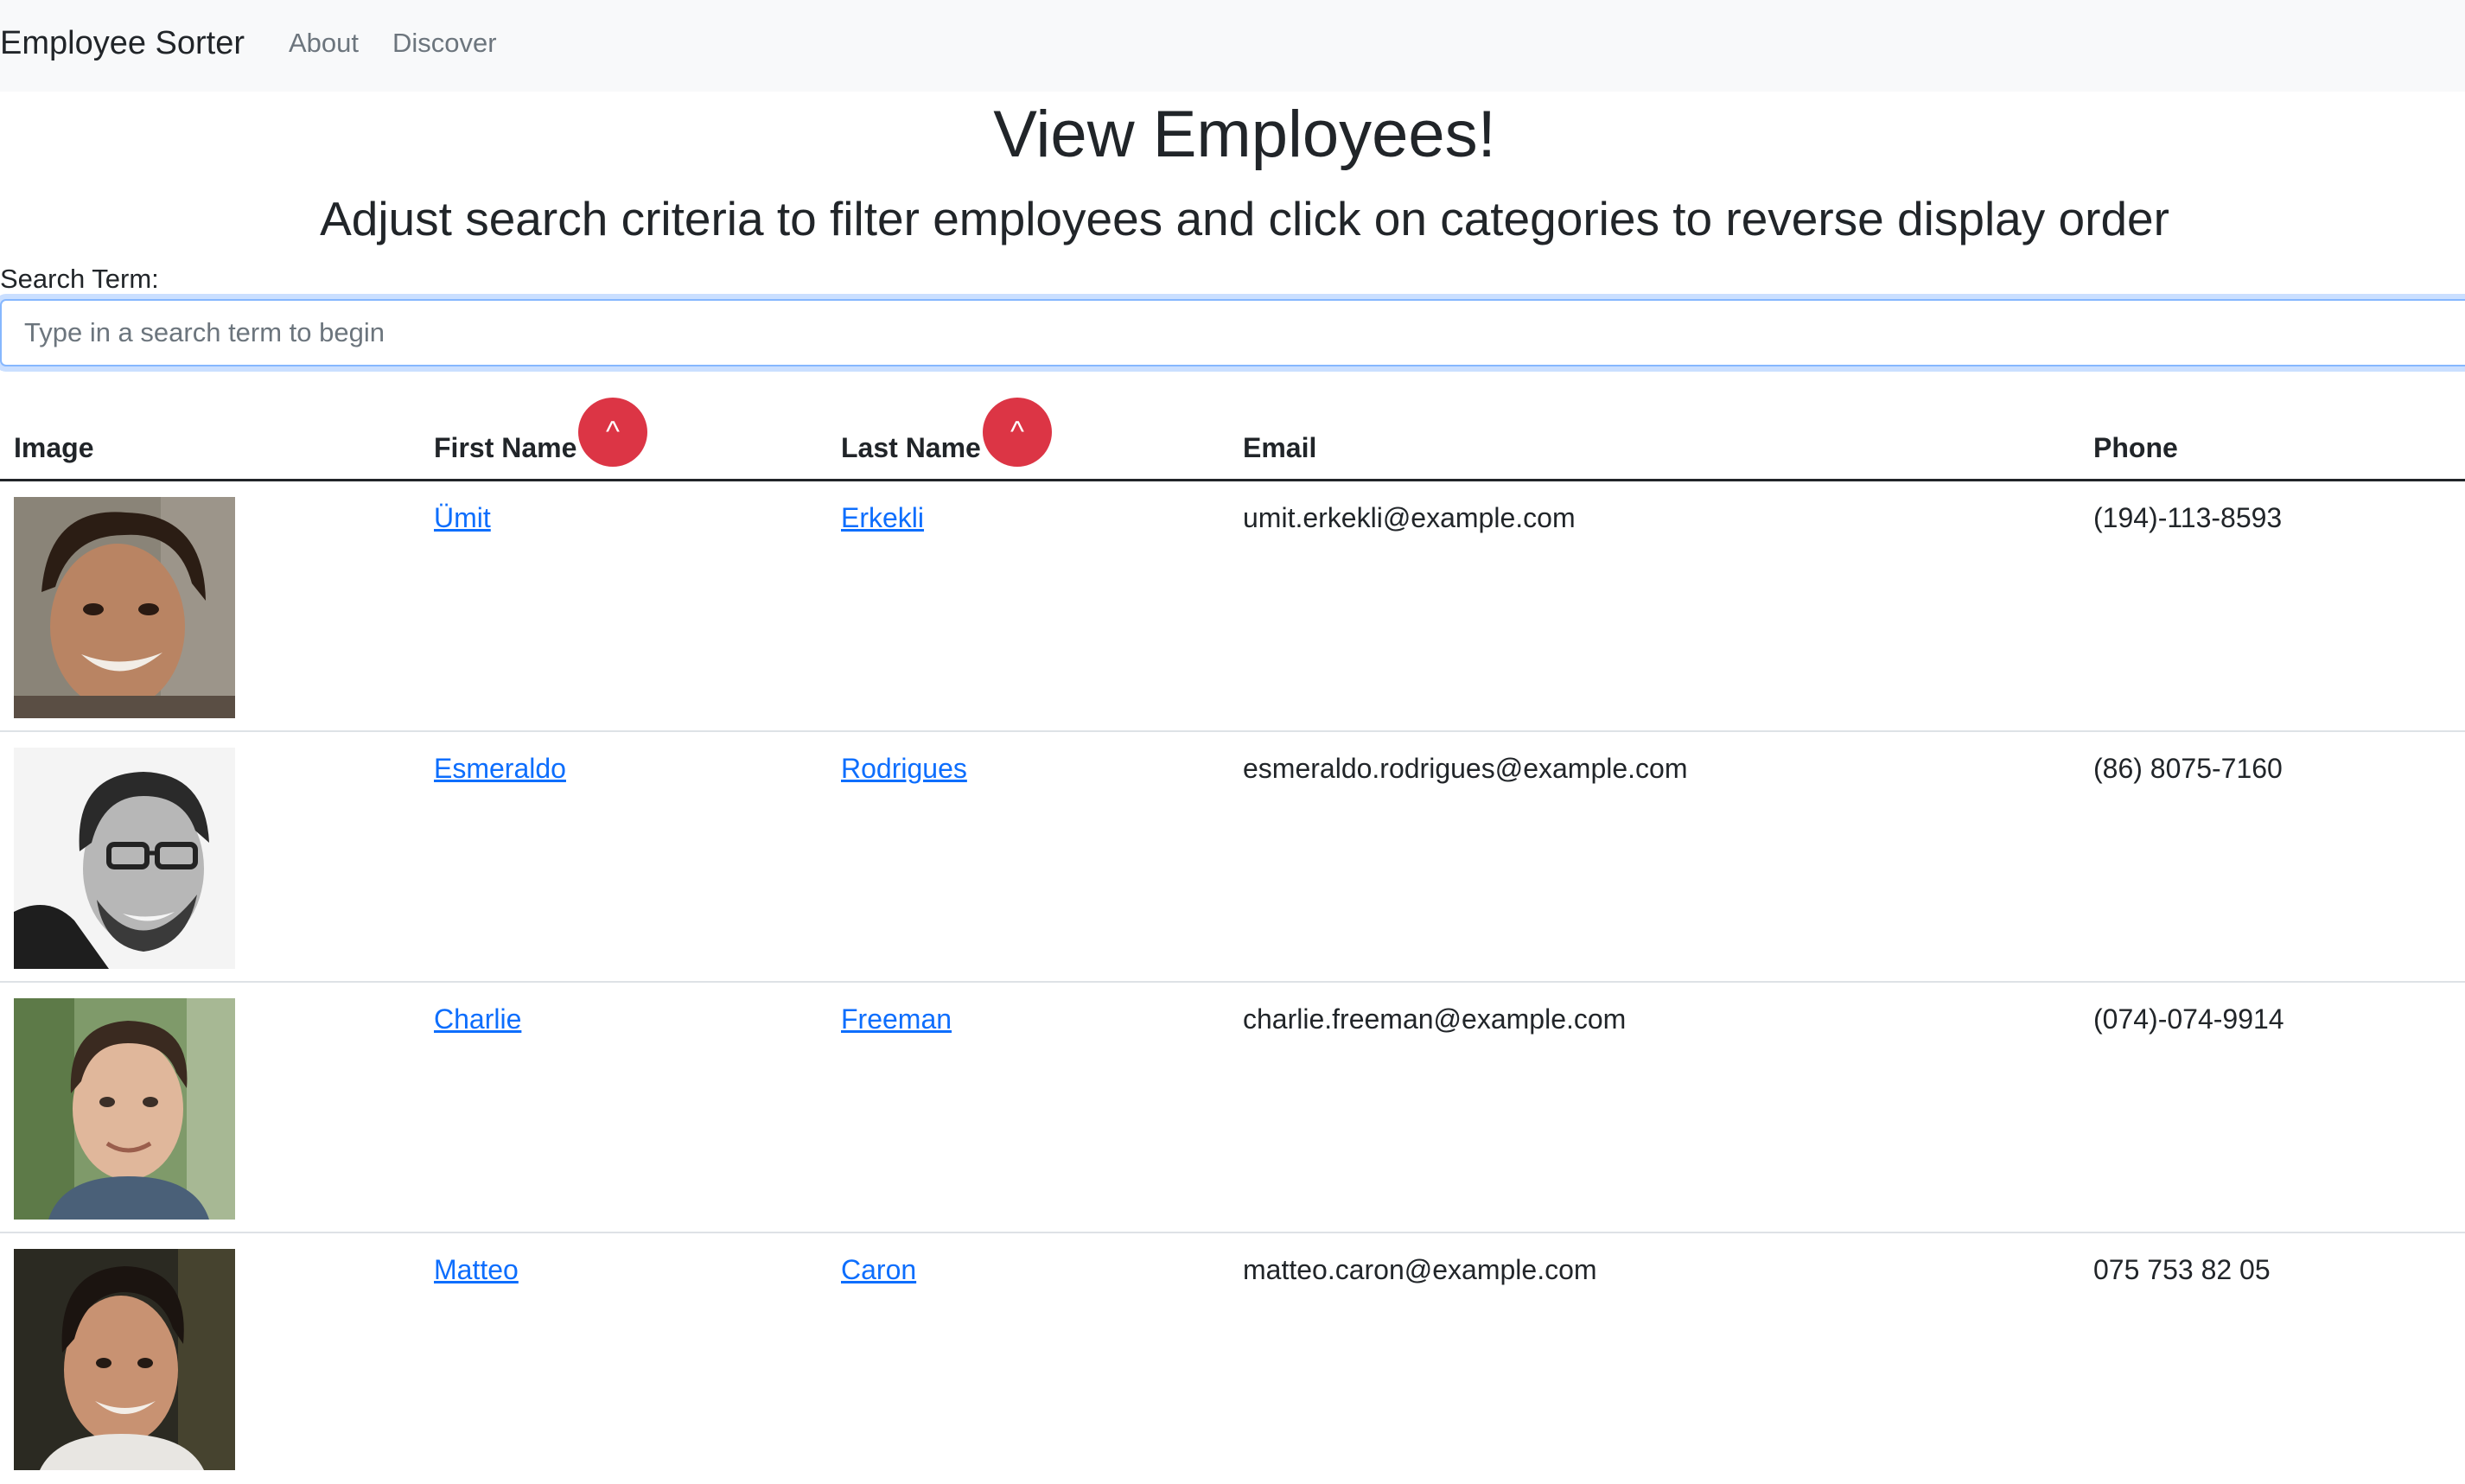  What do you see at coordinates (500, 768) in the screenshot?
I see `first-name-link: Esmeraldo` at bounding box center [500, 768].